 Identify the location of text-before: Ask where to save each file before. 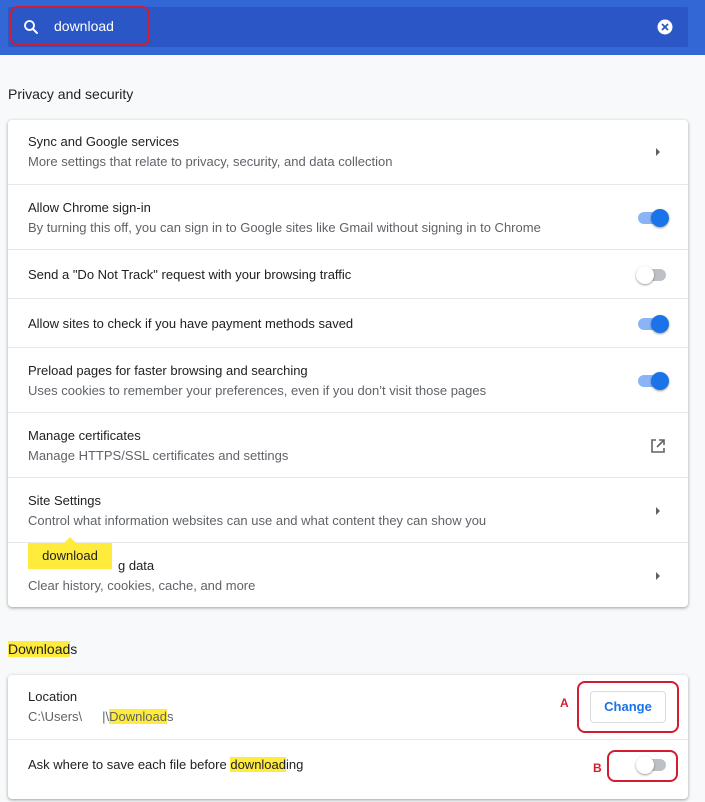
(129, 764).